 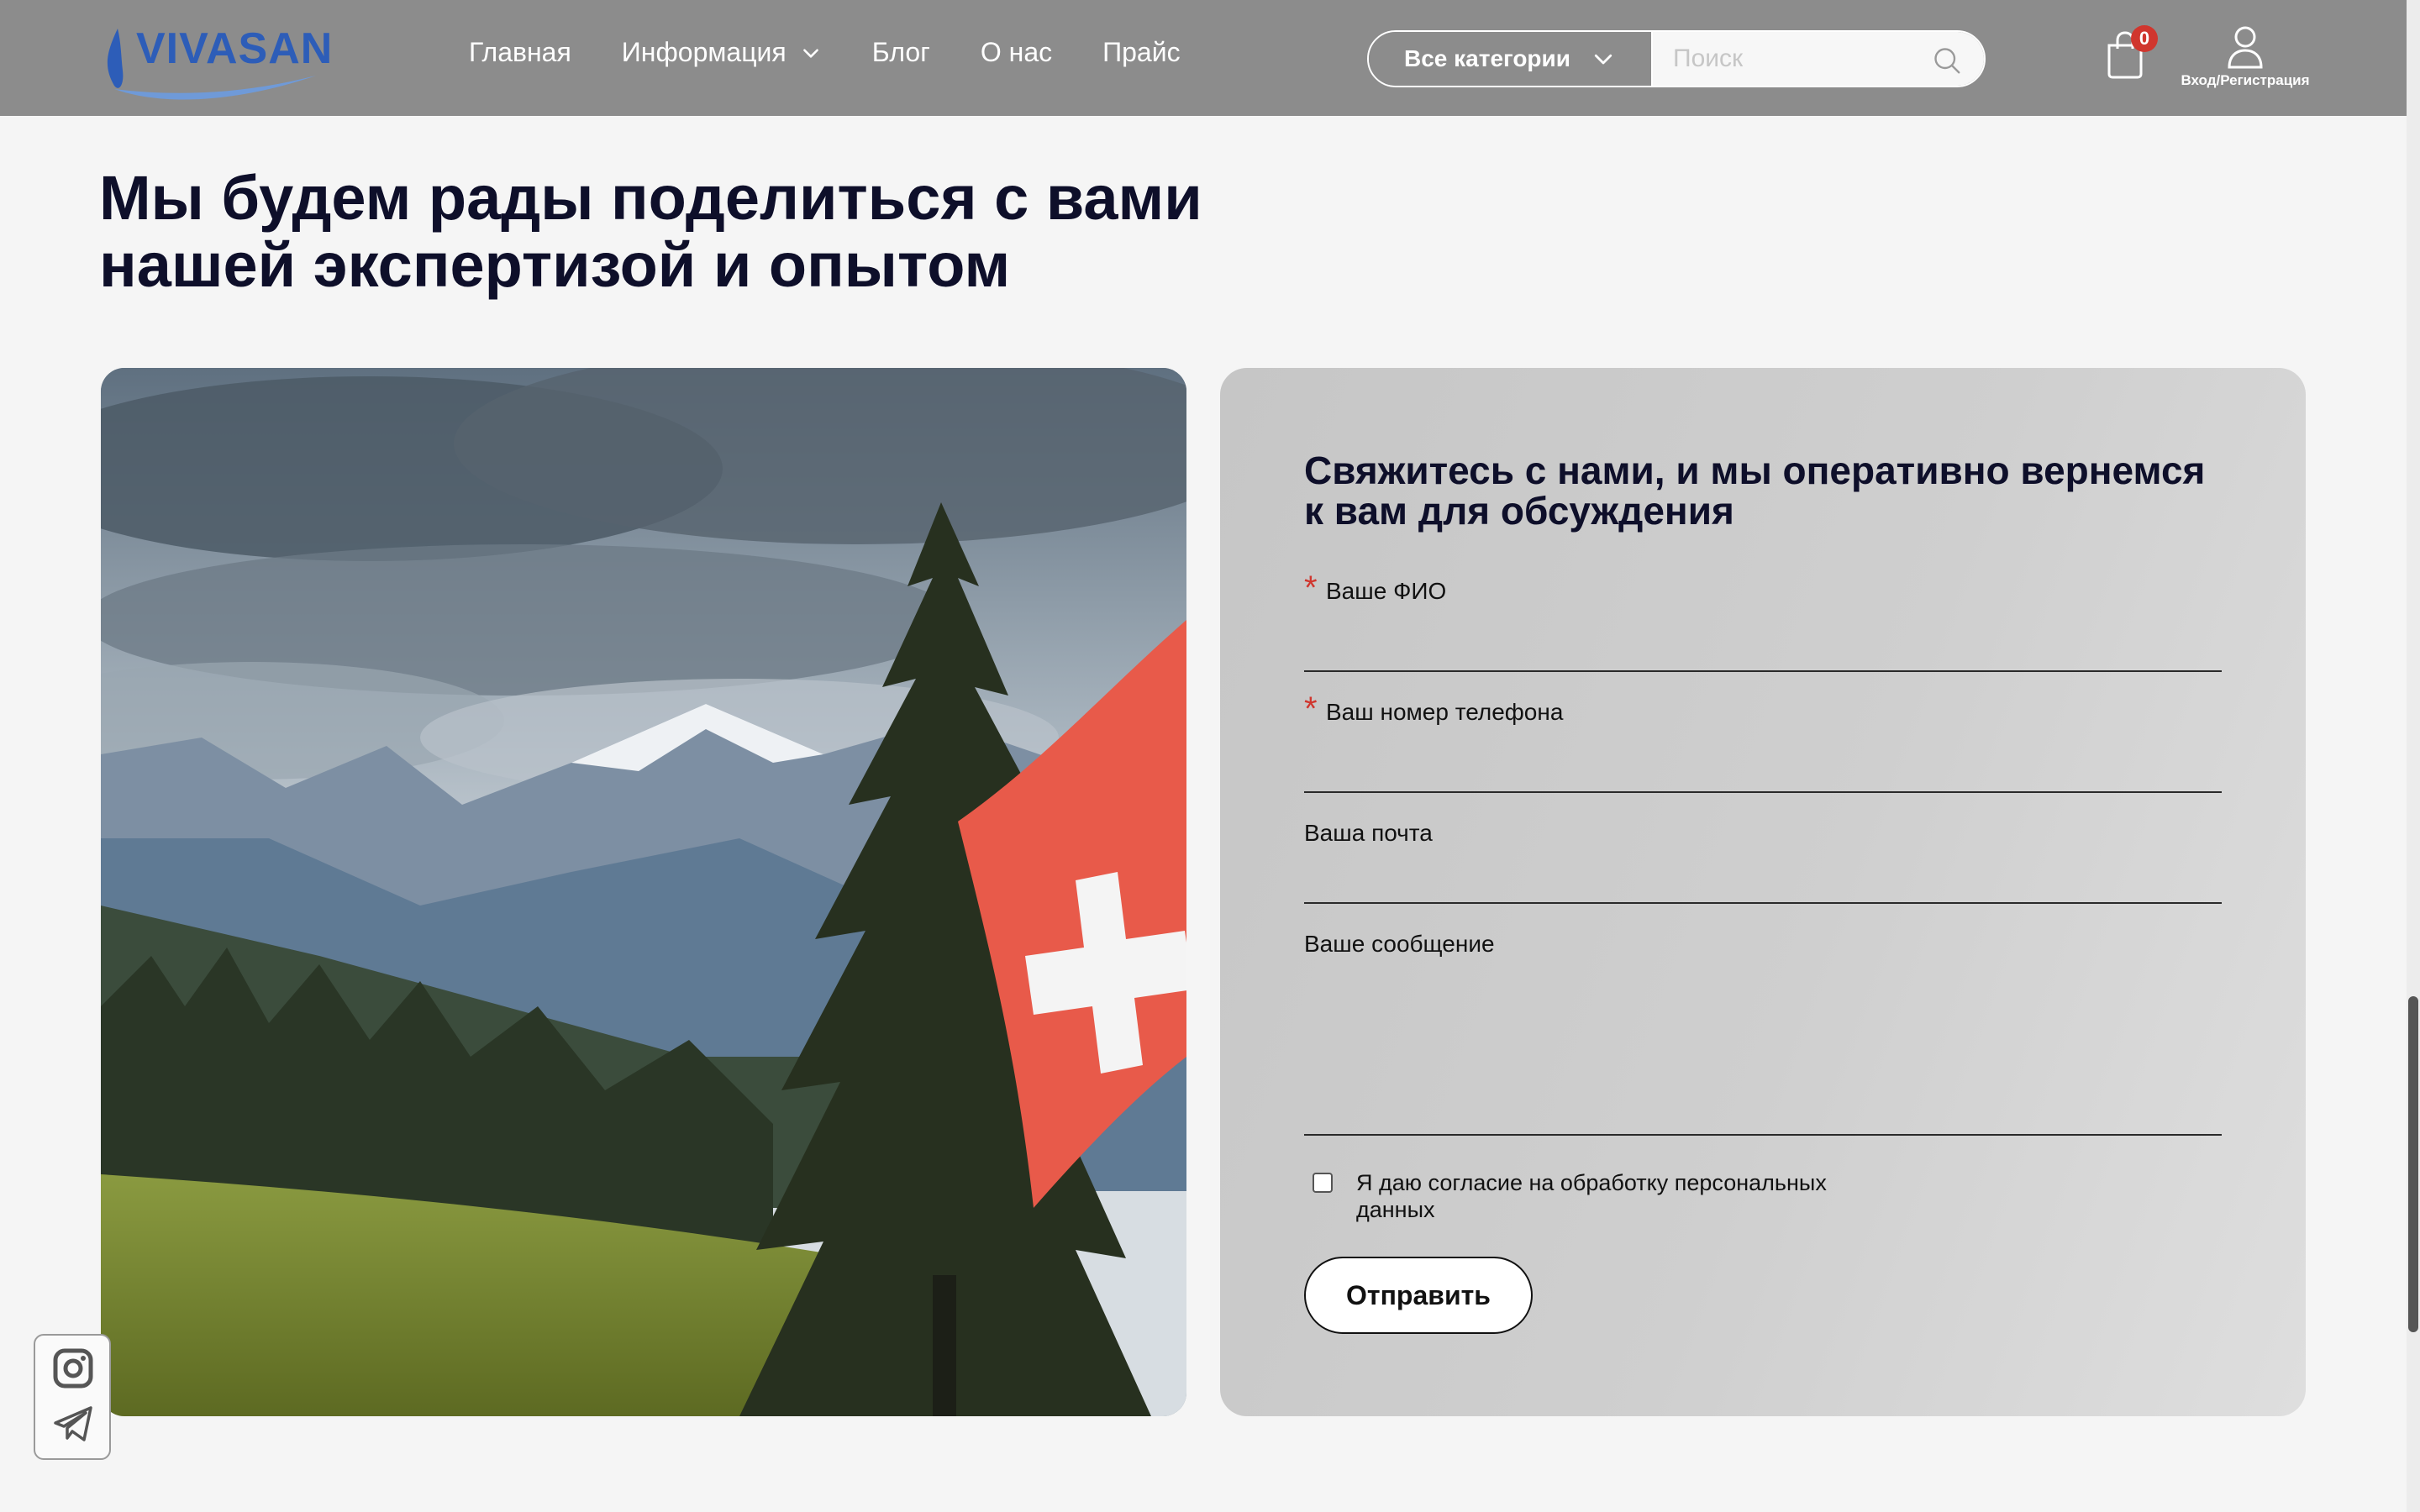 I want to click on account-button: Вход/Регистрация, so click(x=2245, y=57).